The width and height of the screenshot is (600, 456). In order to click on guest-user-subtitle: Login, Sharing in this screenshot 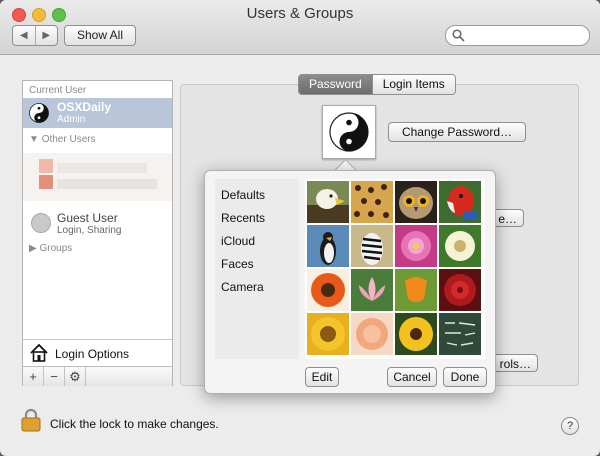, I will do `click(89, 230)`.